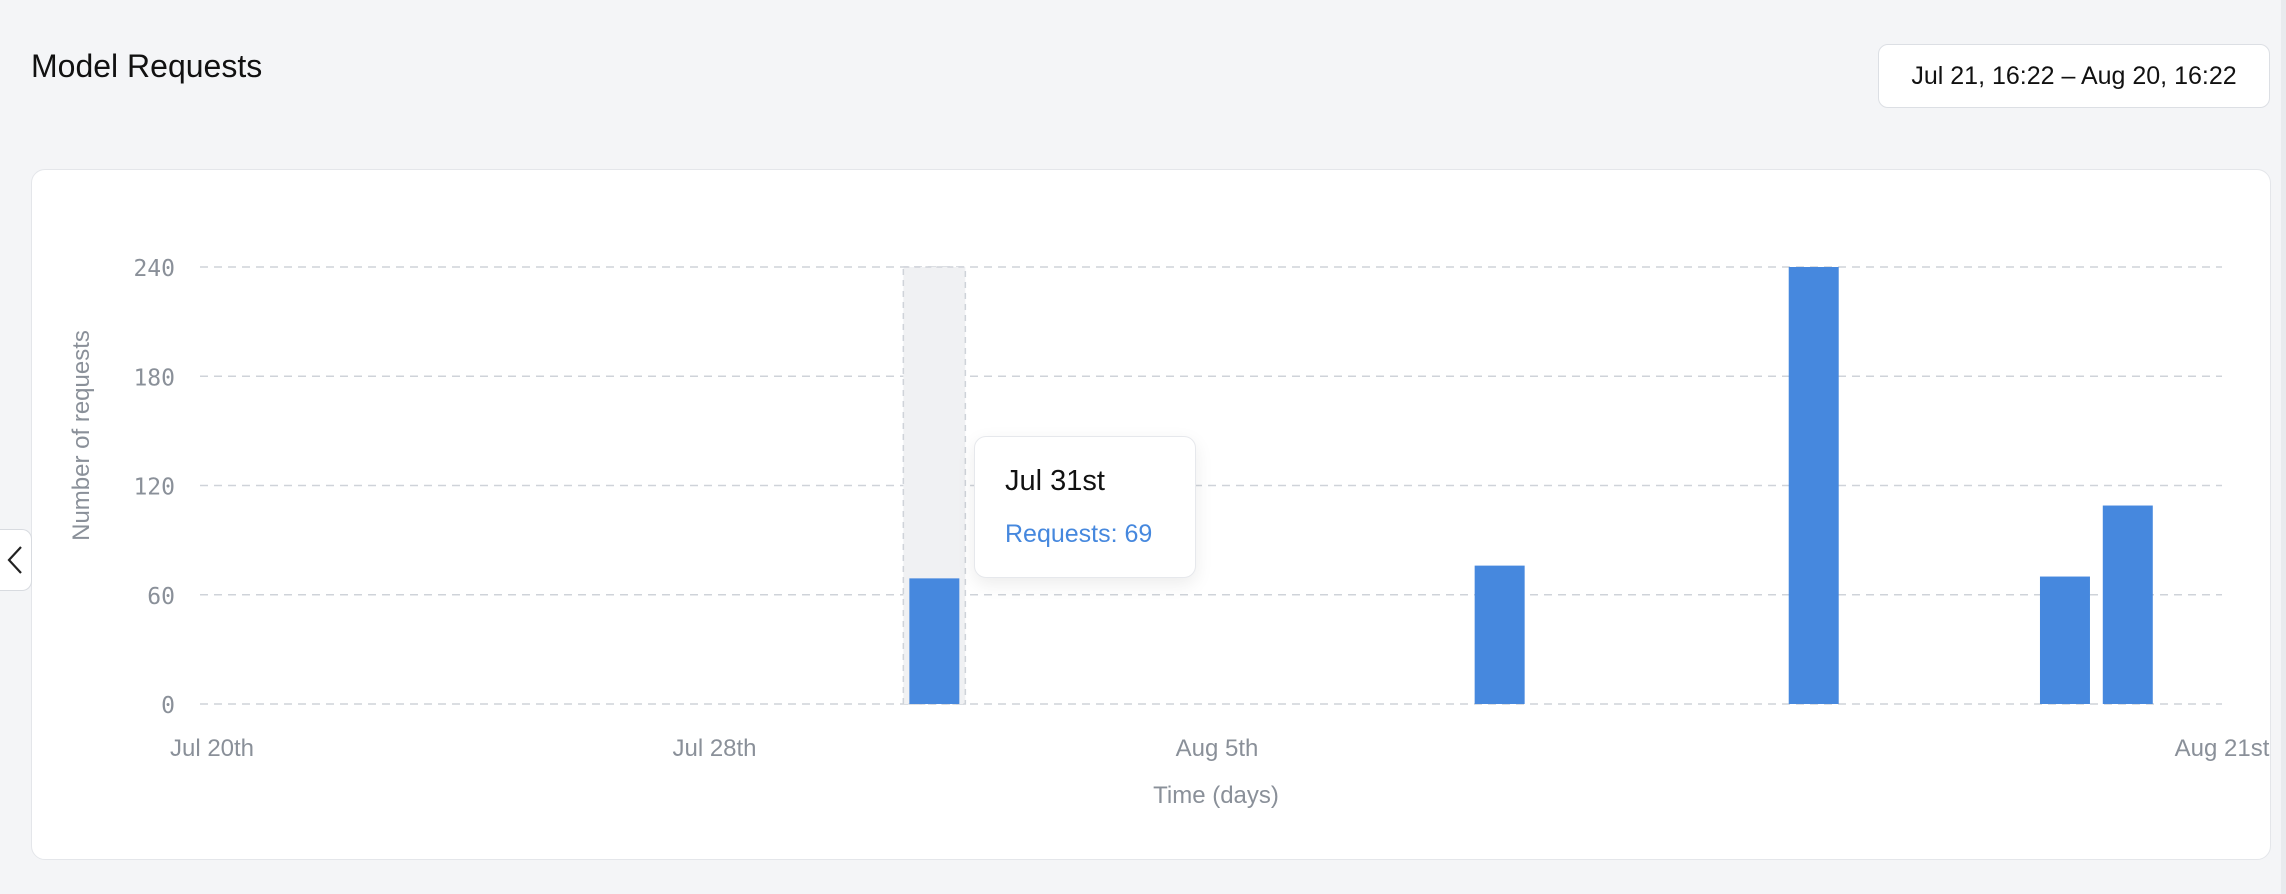 The height and width of the screenshot is (894, 2286). I want to click on x-tick-label: Jul 28th, so click(714, 748).